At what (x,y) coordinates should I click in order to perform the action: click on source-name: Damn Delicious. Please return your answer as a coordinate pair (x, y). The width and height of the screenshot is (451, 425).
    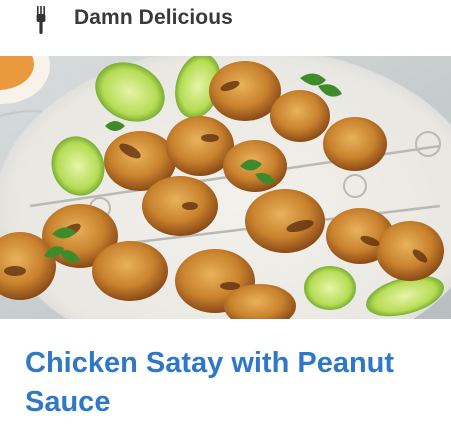
    Looking at the image, I should click on (153, 18).